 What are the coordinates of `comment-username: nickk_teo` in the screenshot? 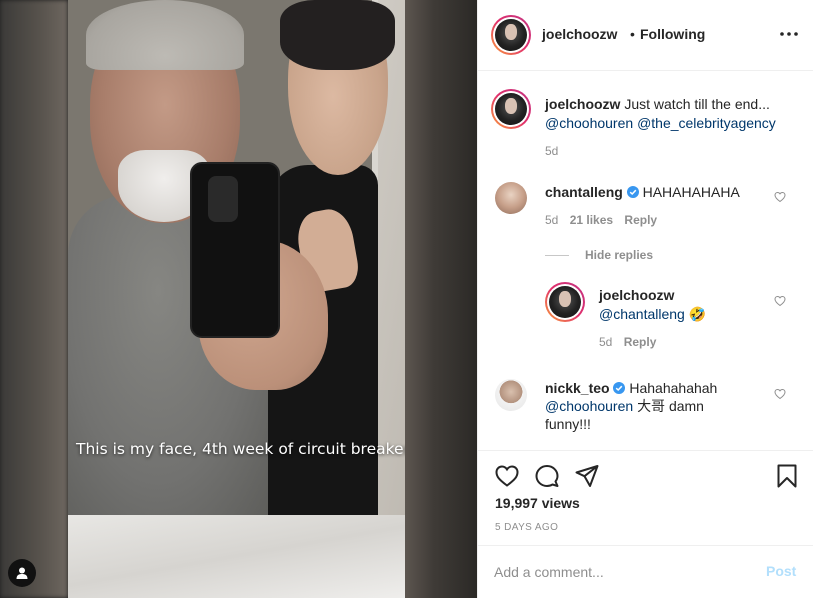 It's located at (577, 388).